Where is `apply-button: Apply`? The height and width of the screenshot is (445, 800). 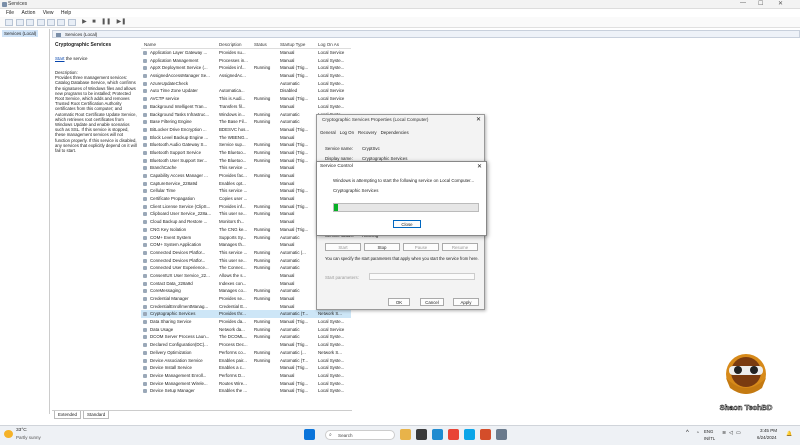
apply-button: Apply is located at coordinates (466, 302).